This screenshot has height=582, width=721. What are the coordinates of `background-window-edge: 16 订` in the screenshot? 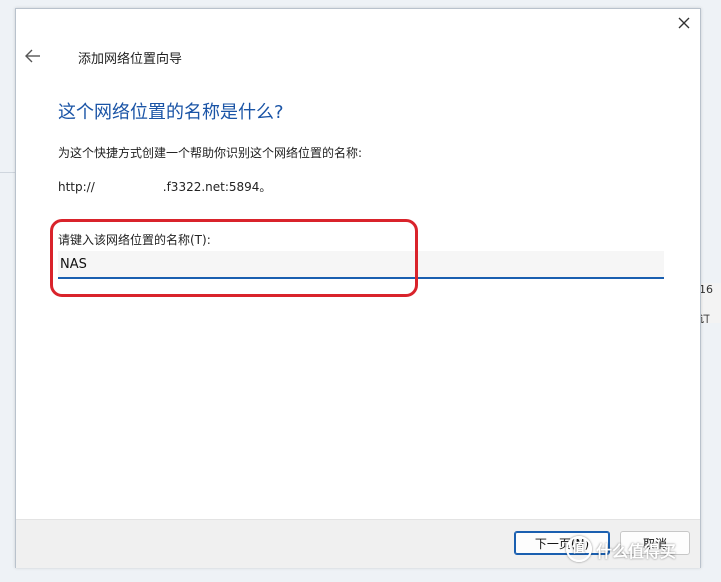 It's located at (709, 303).